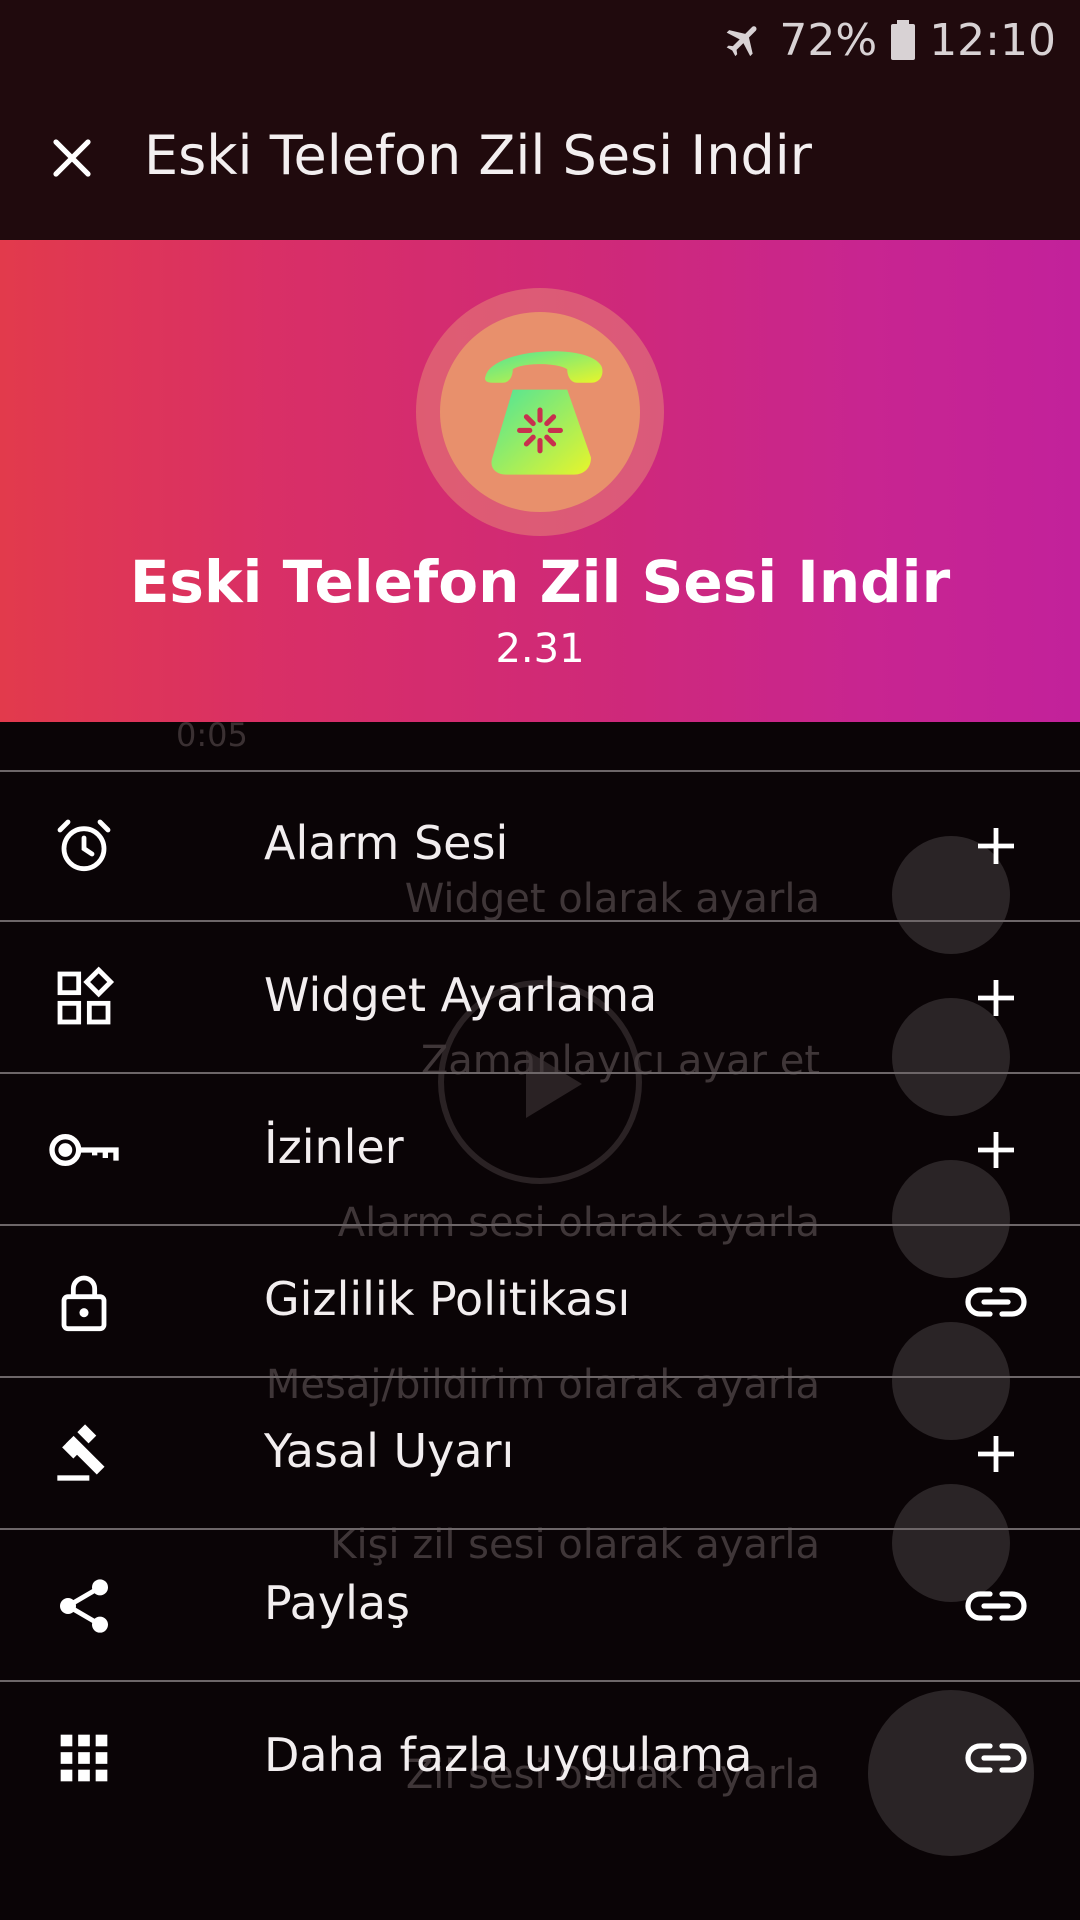 The width and height of the screenshot is (1080, 1920). Describe the element at coordinates (478, 155) in the screenshot. I see `app-bar-title: Eski Telefon Zil Sesi Indir` at that location.